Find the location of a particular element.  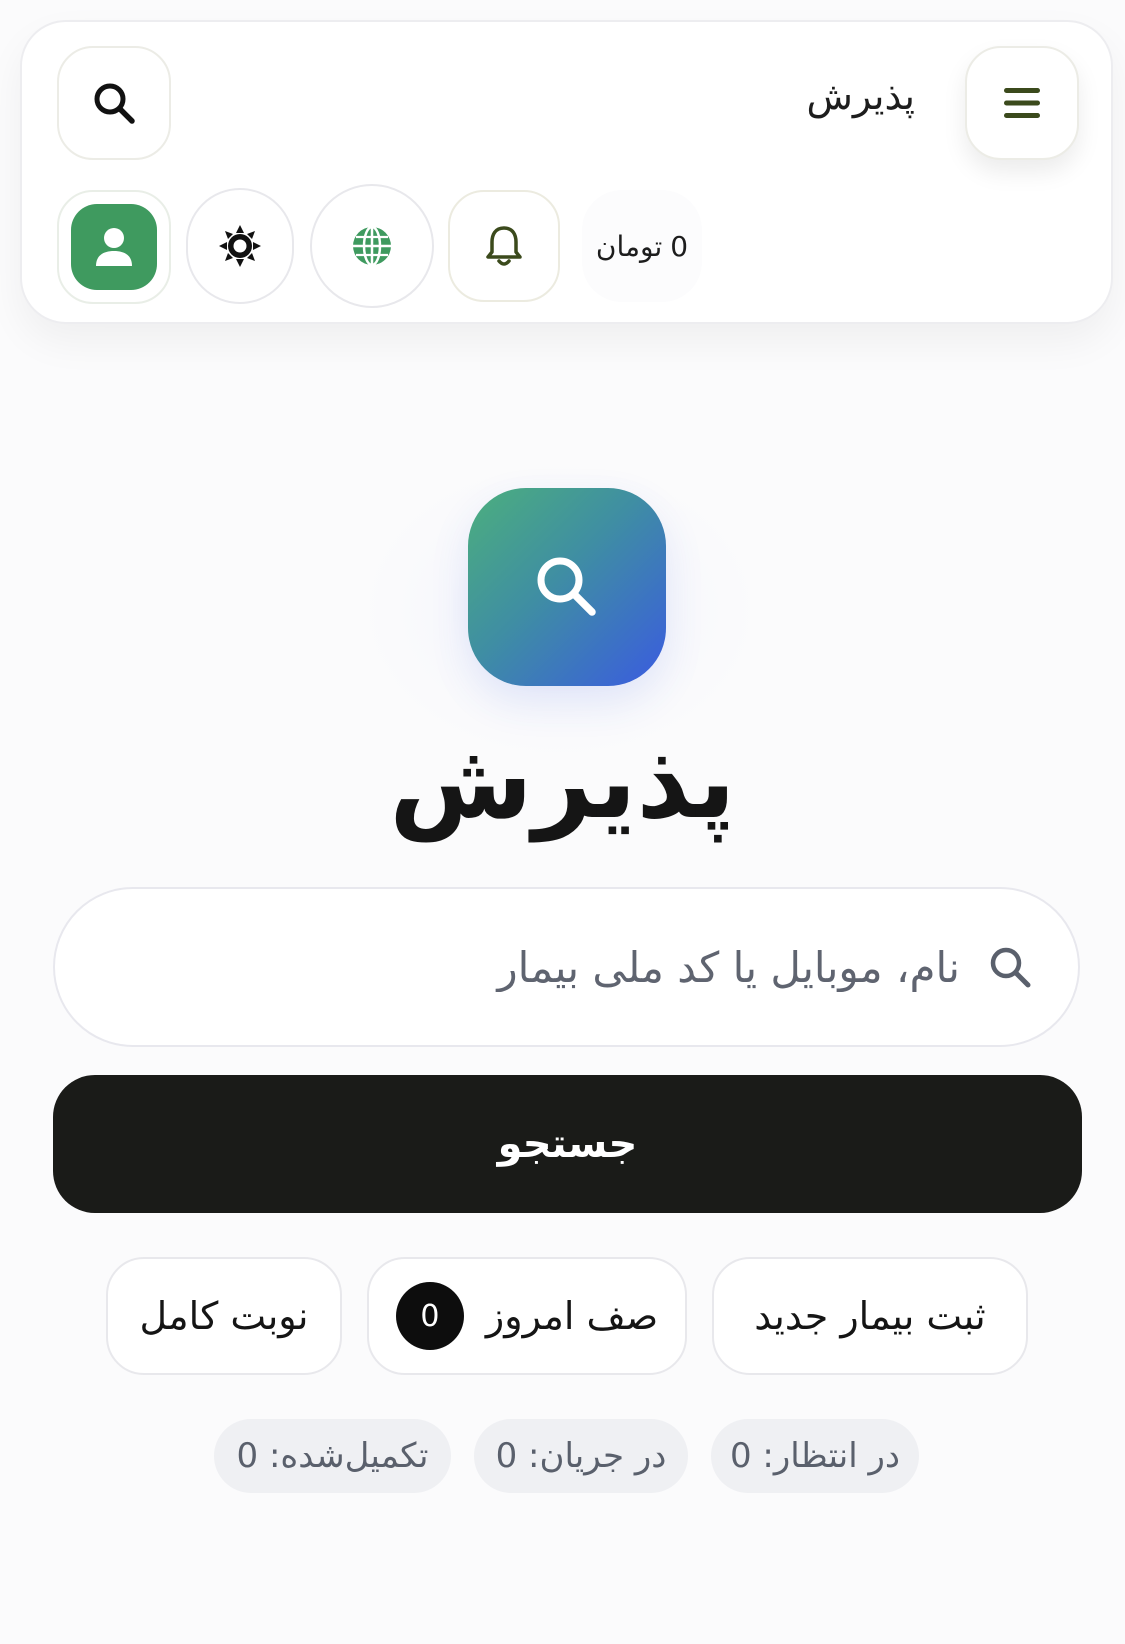

avatar is located at coordinates (114, 247).